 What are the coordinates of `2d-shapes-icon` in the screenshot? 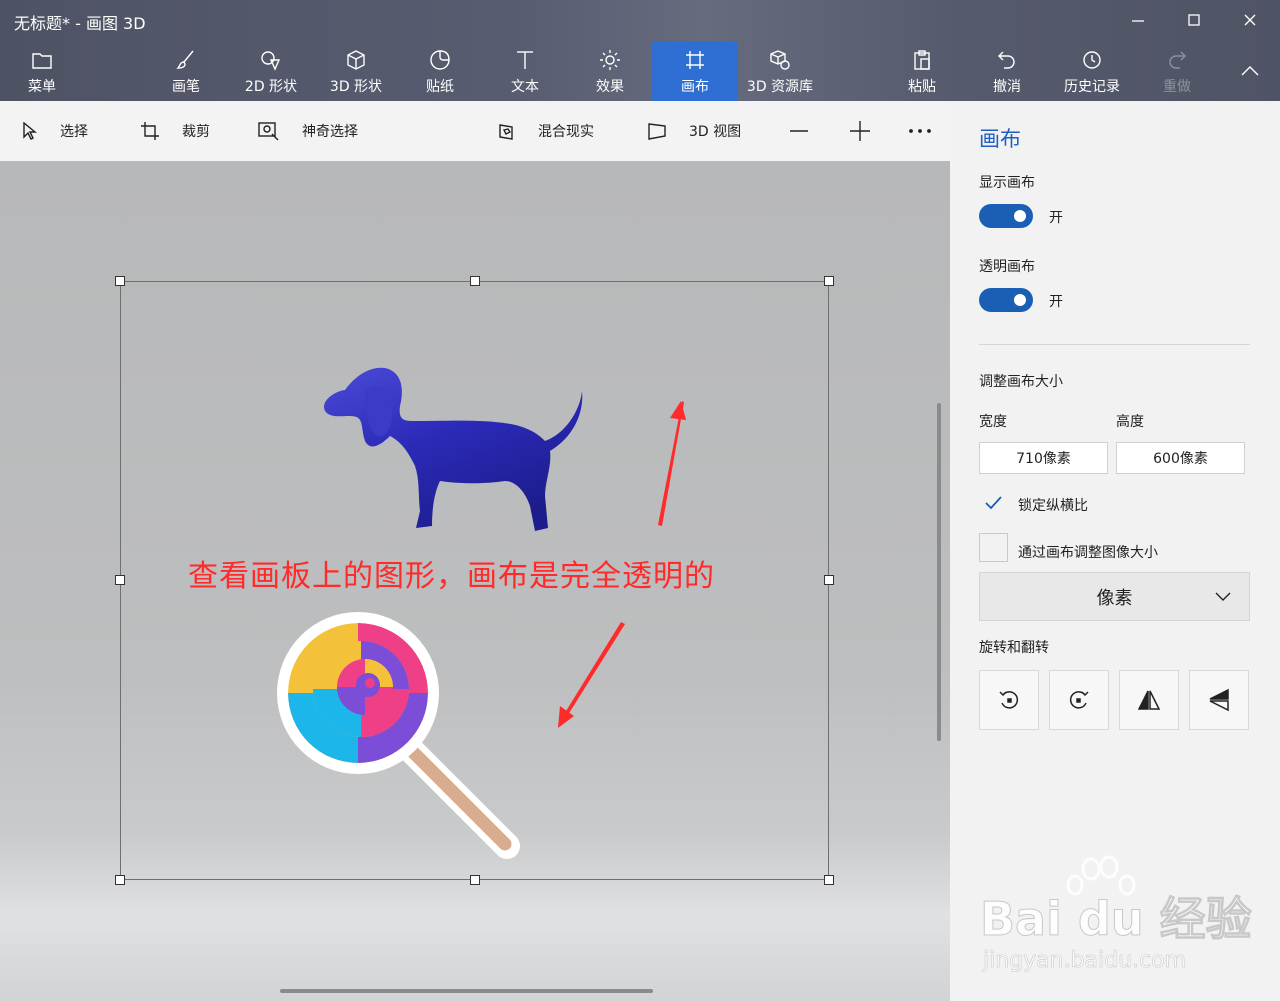 It's located at (271, 61).